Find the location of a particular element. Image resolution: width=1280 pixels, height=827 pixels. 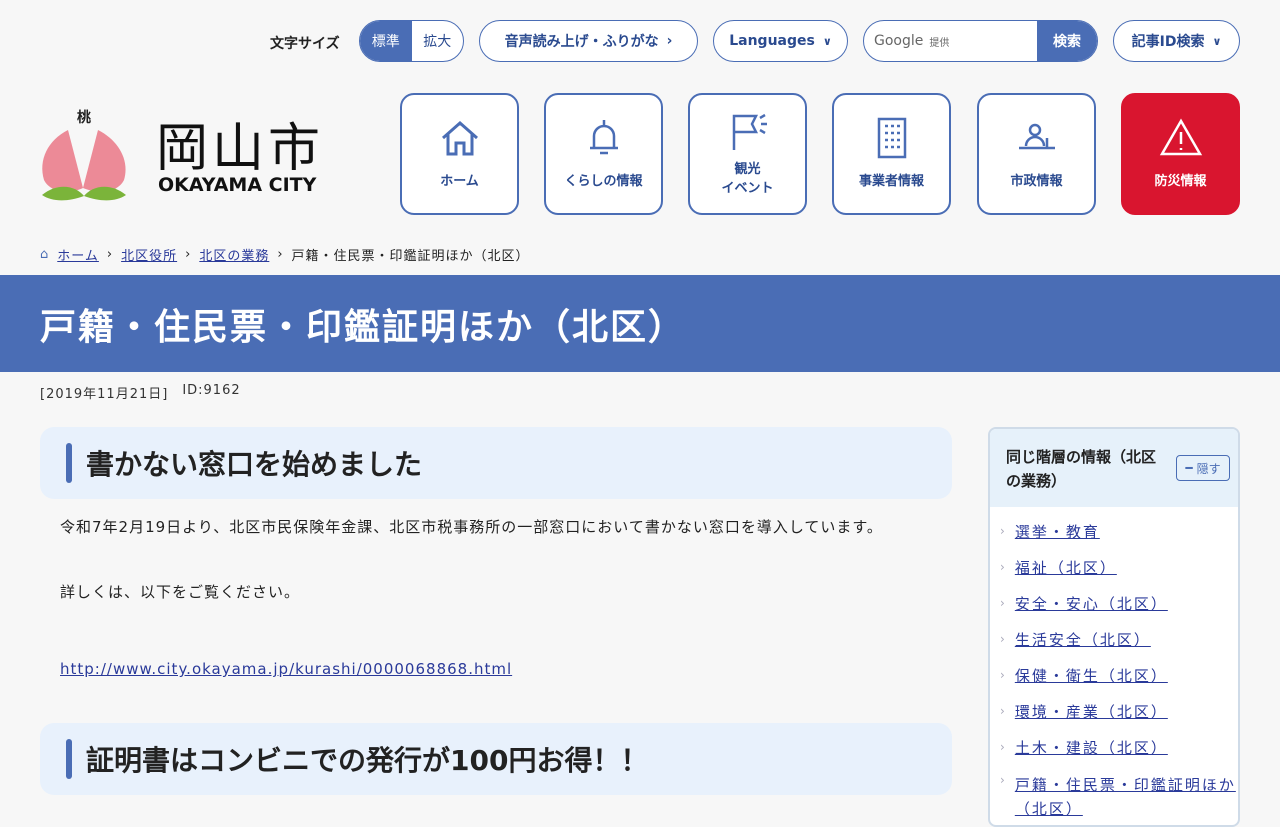

nav-home: ホーム is located at coordinates (459, 154).